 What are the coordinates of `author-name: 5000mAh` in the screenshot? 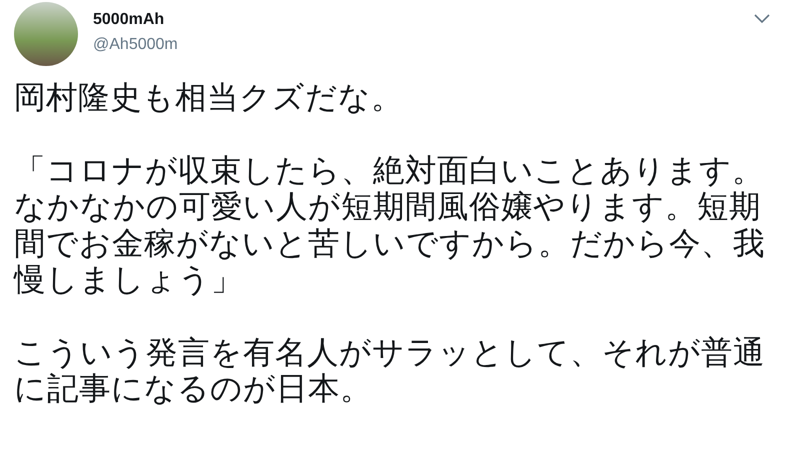 It's located at (129, 20).